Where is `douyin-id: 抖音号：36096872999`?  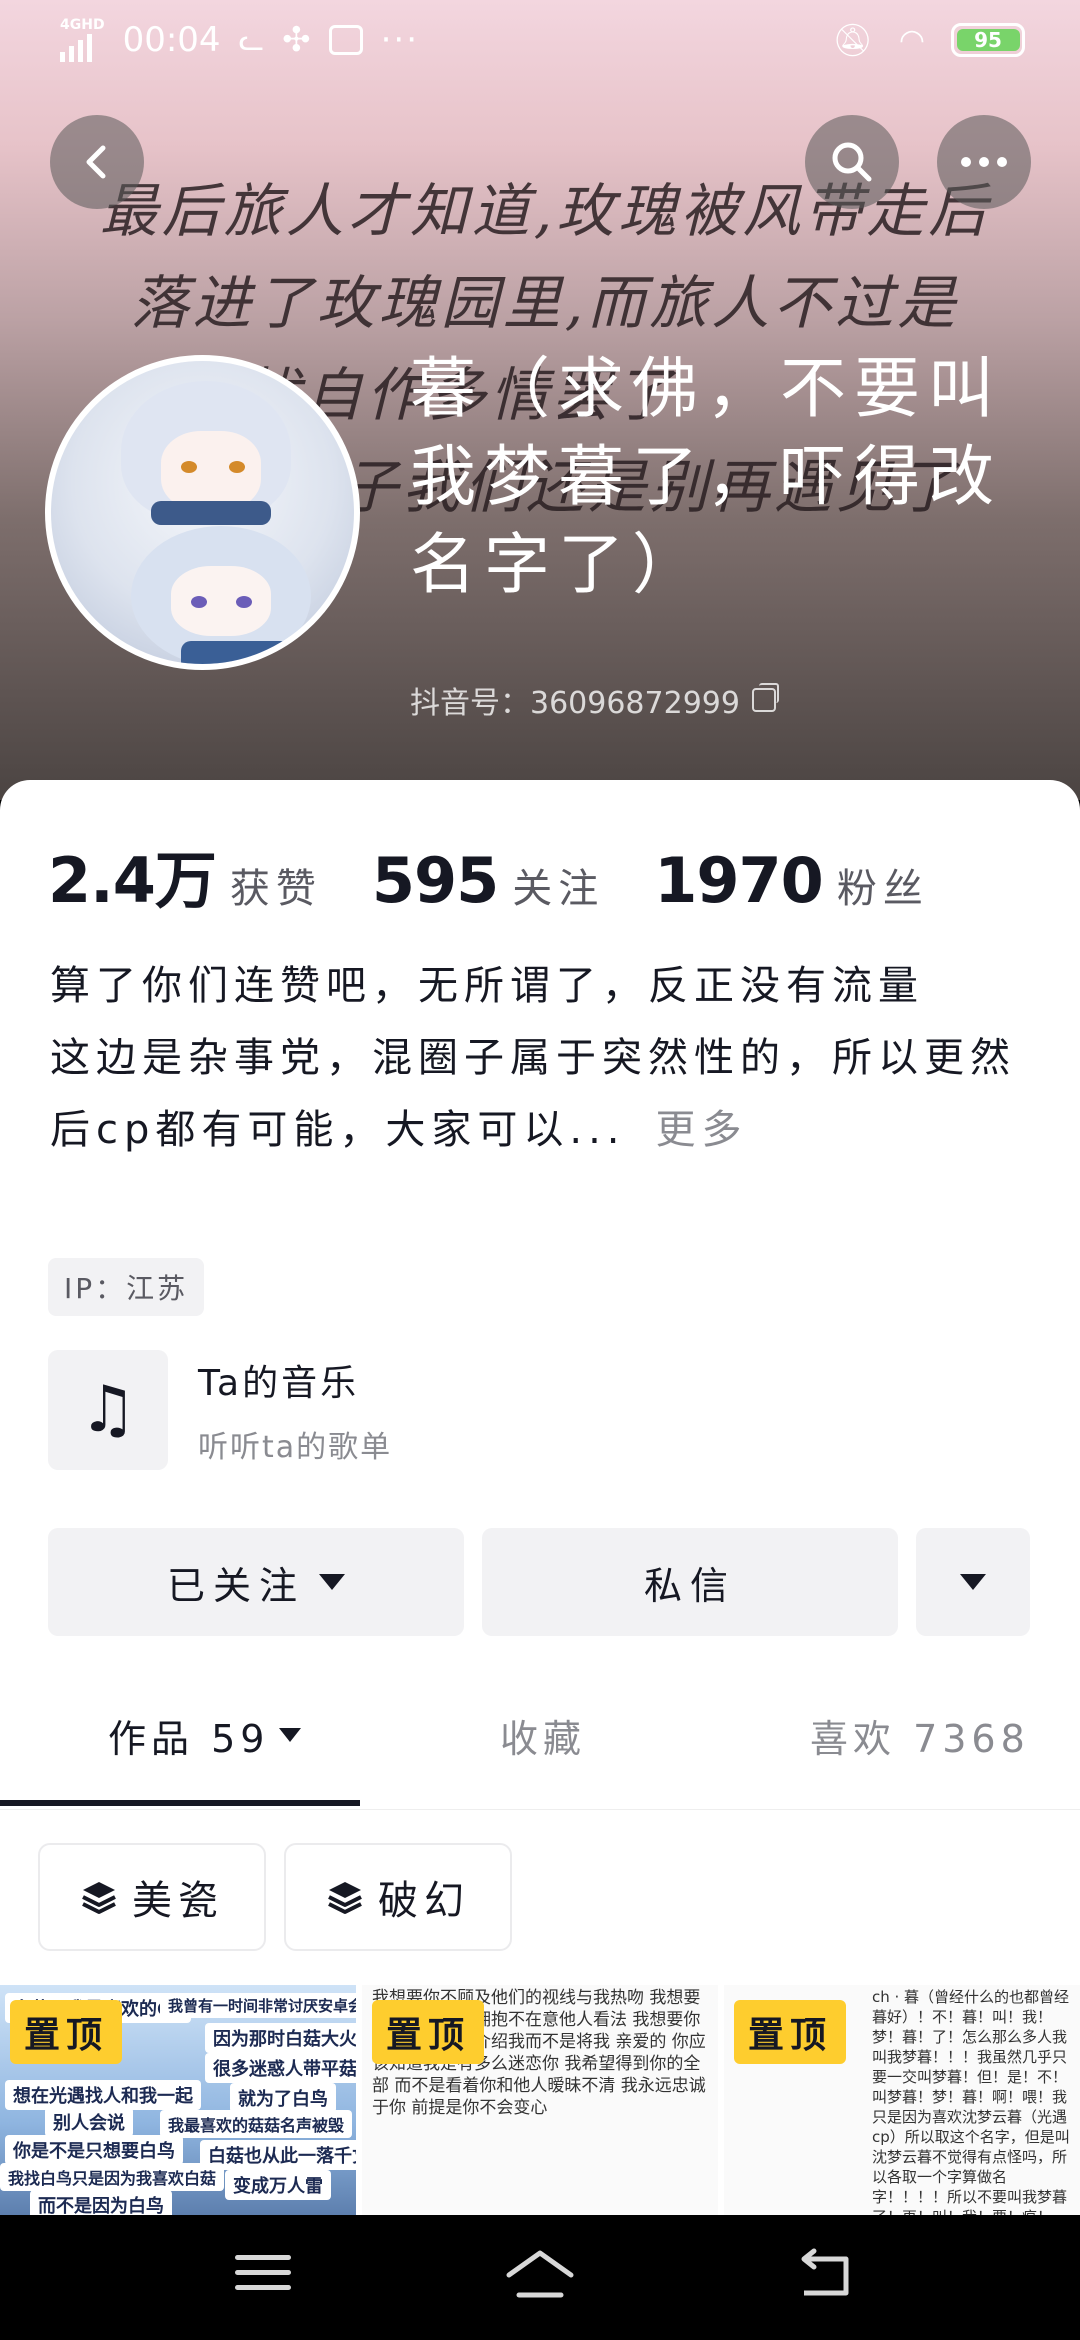
douyin-id: 抖音号：36096872999 is located at coordinates (594, 700).